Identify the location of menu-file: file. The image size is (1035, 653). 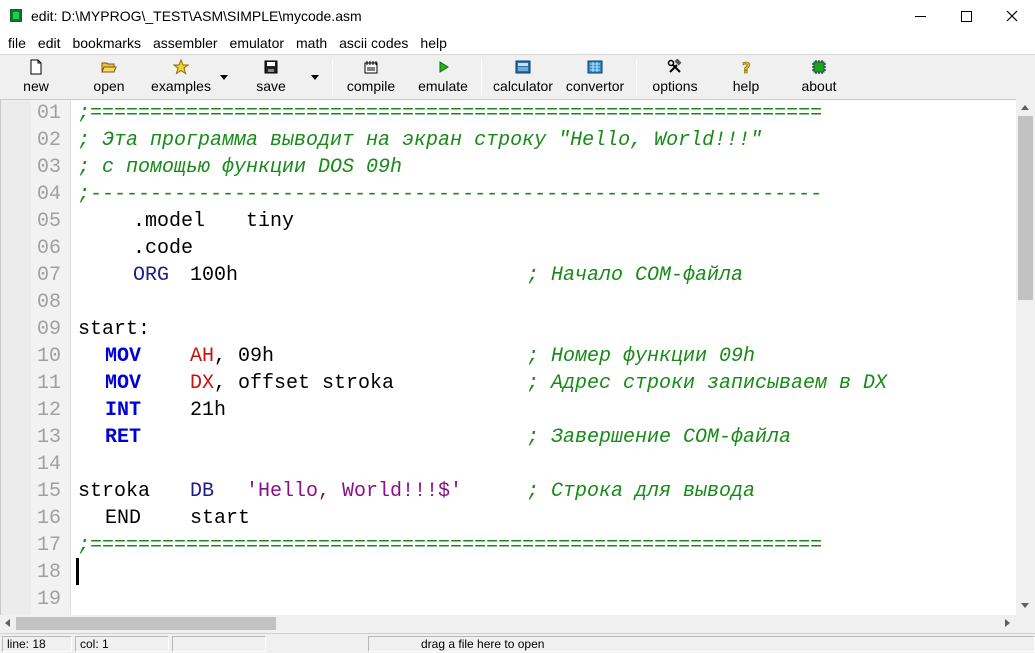
(16, 43).